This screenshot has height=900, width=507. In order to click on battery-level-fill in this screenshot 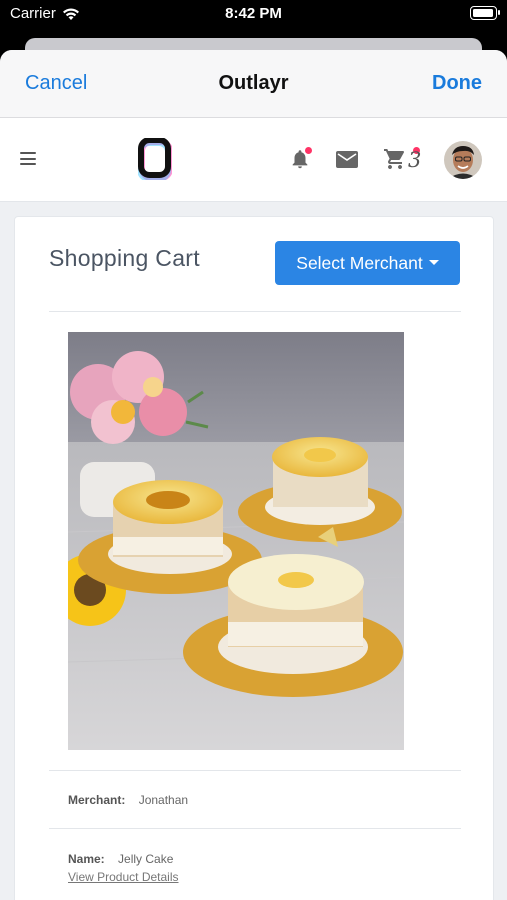, I will do `click(483, 13)`.